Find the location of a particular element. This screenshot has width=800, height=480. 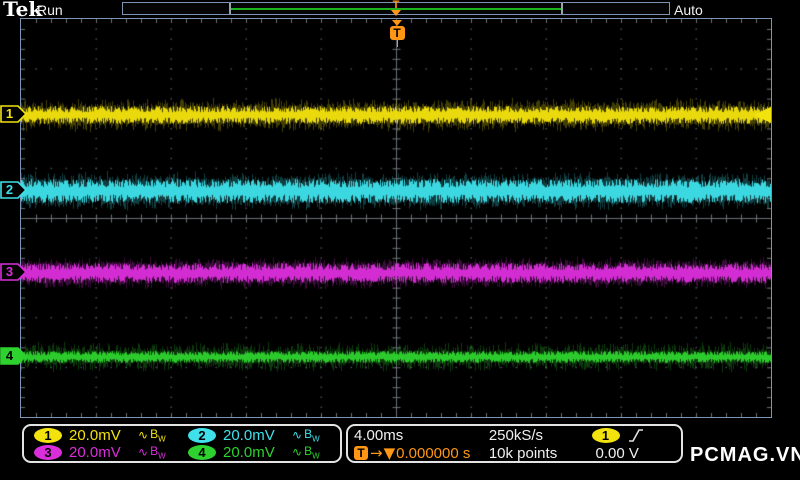

channel-4-badge: 4 is located at coordinates (202, 452).